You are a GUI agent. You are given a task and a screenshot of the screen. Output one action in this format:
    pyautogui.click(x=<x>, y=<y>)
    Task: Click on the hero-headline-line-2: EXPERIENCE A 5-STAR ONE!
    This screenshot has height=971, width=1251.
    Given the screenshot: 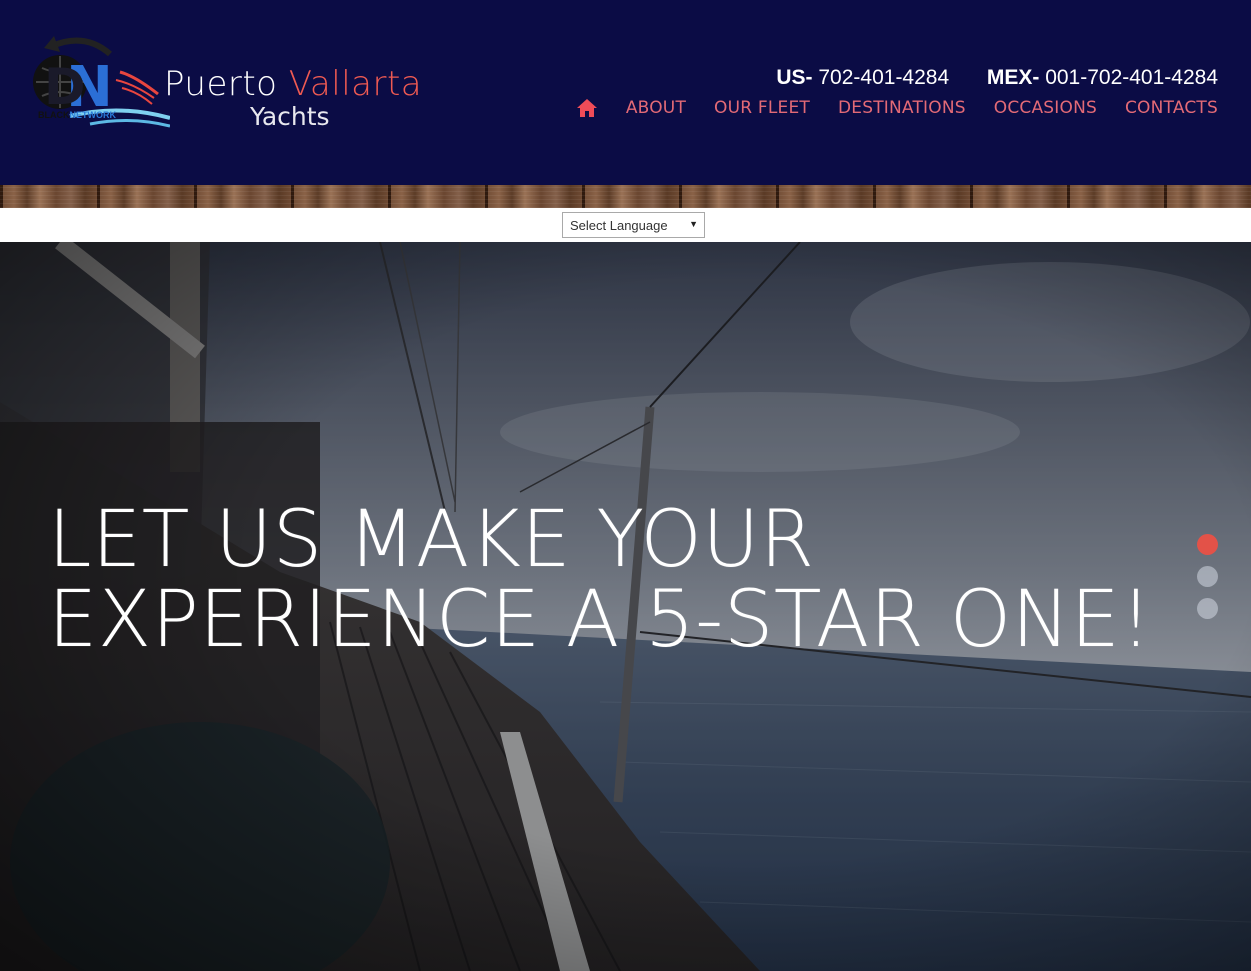 What is the action you would take?
    pyautogui.click(x=600, y=620)
    